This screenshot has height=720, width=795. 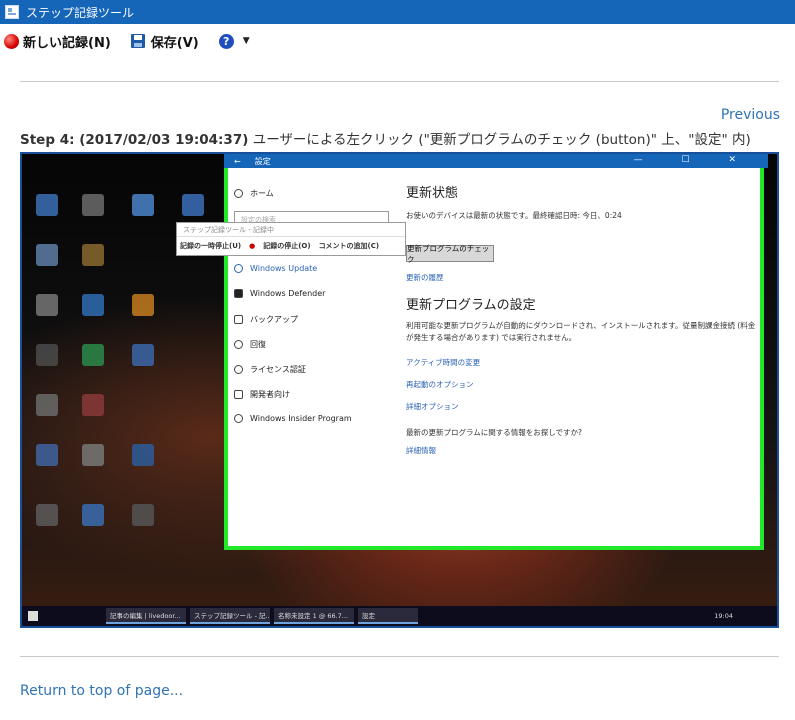 What do you see at coordinates (11, 41) in the screenshot?
I see `record-icon` at bounding box center [11, 41].